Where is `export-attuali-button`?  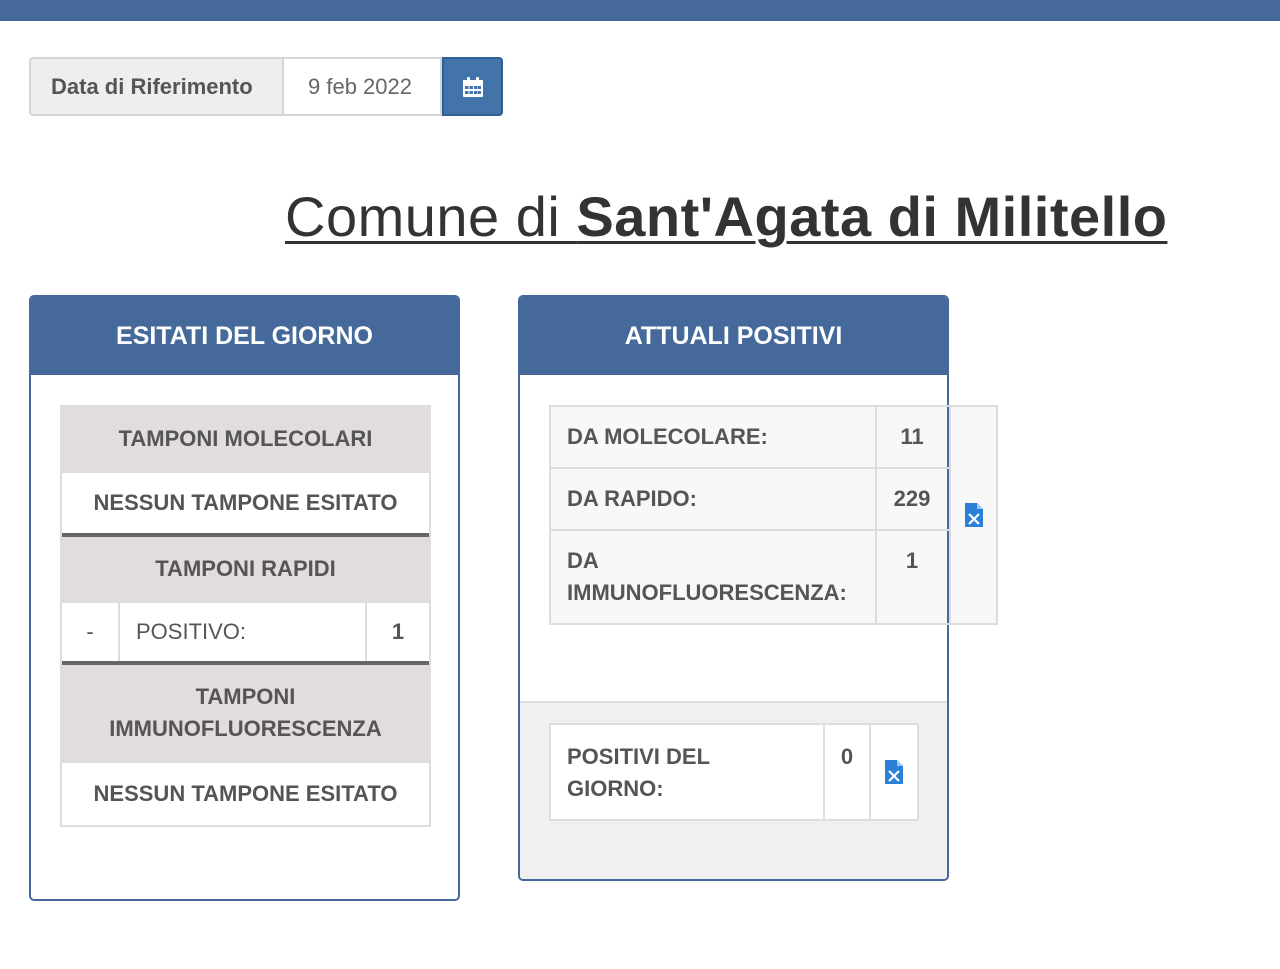 export-attuali-button is located at coordinates (972, 515).